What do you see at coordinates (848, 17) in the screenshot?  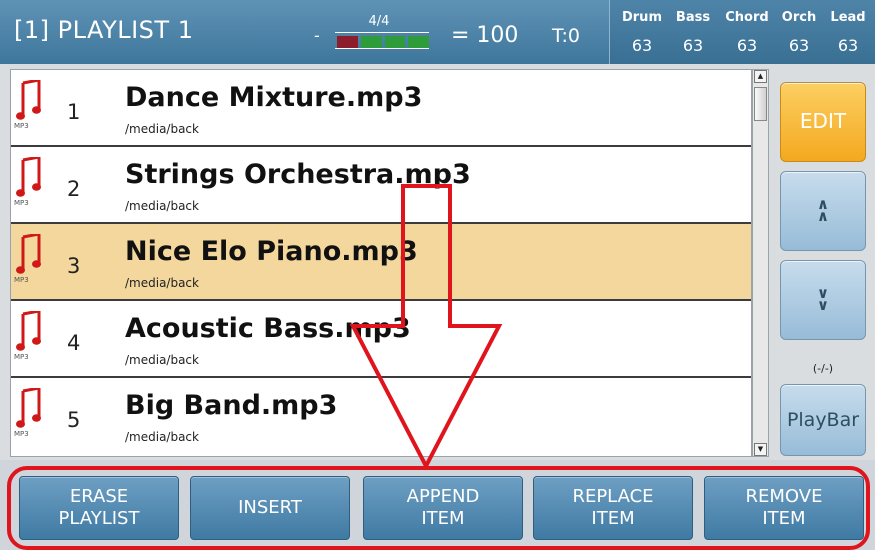 I see `volume-label: Lead` at bounding box center [848, 17].